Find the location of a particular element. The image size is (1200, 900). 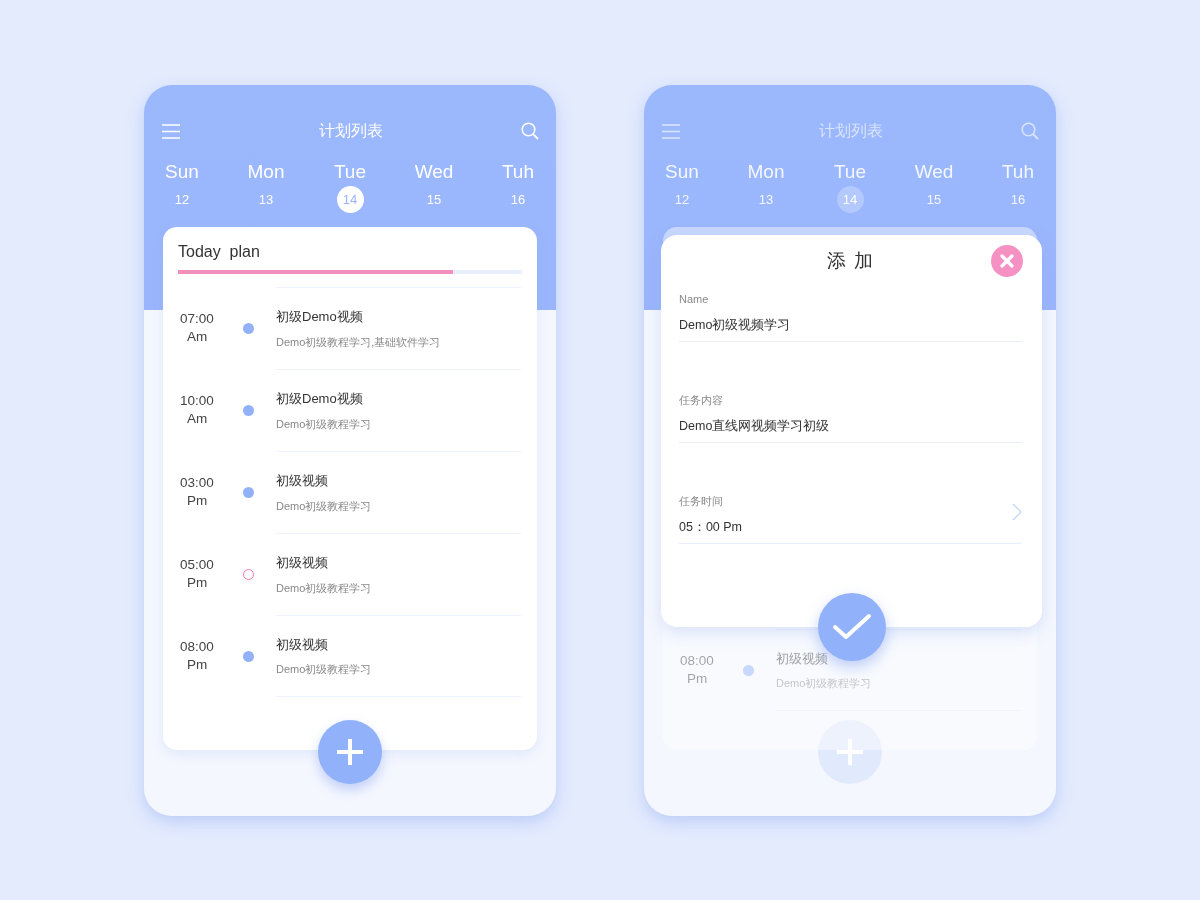

field-label: Name is located at coordinates (694, 299).